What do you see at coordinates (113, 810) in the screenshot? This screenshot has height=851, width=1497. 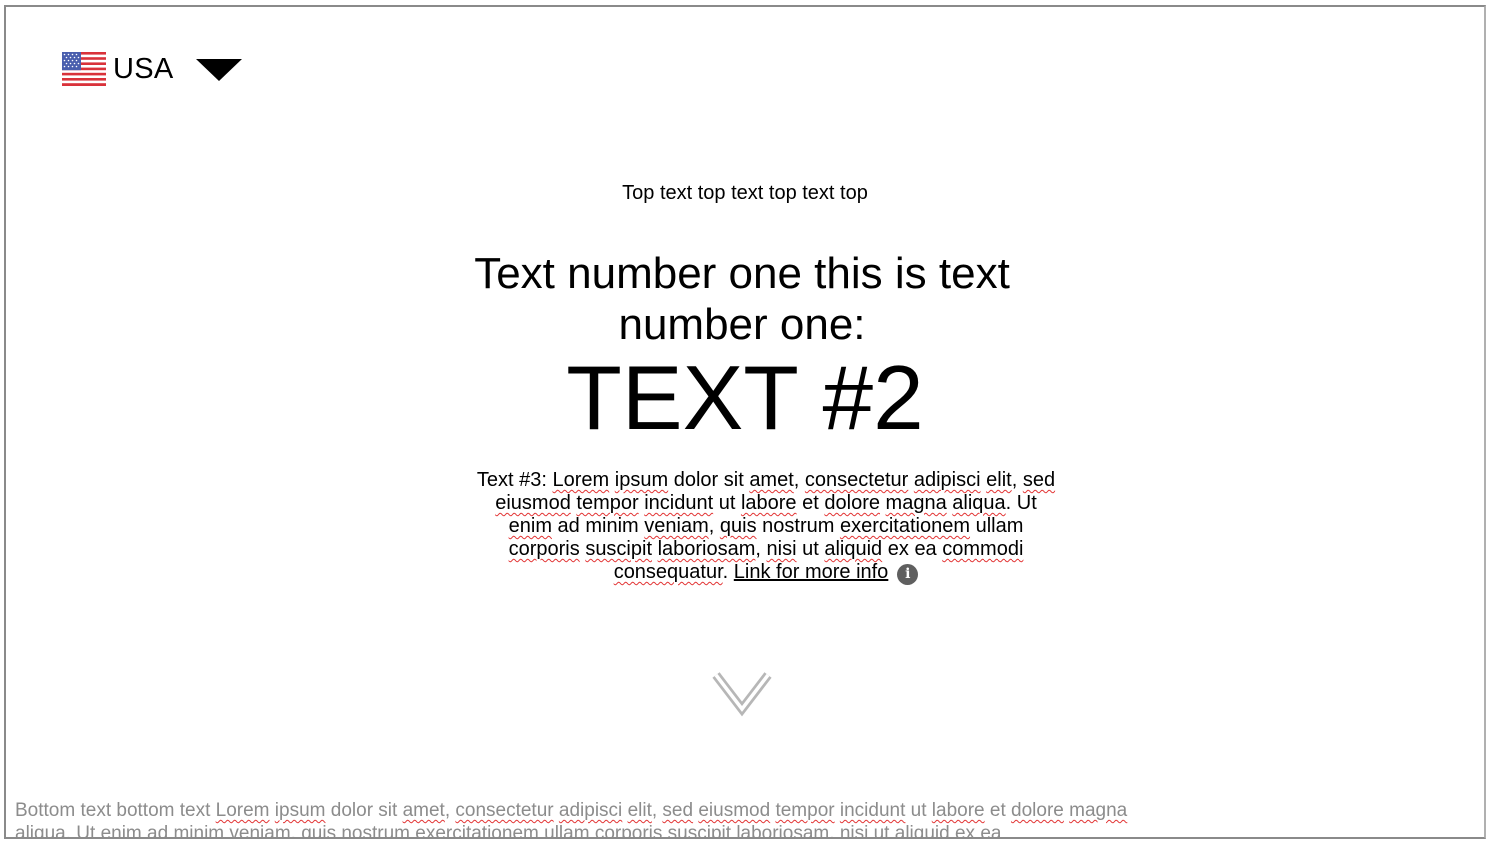 I see `bottom-text-prefix: Bottom text bottom text` at bounding box center [113, 810].